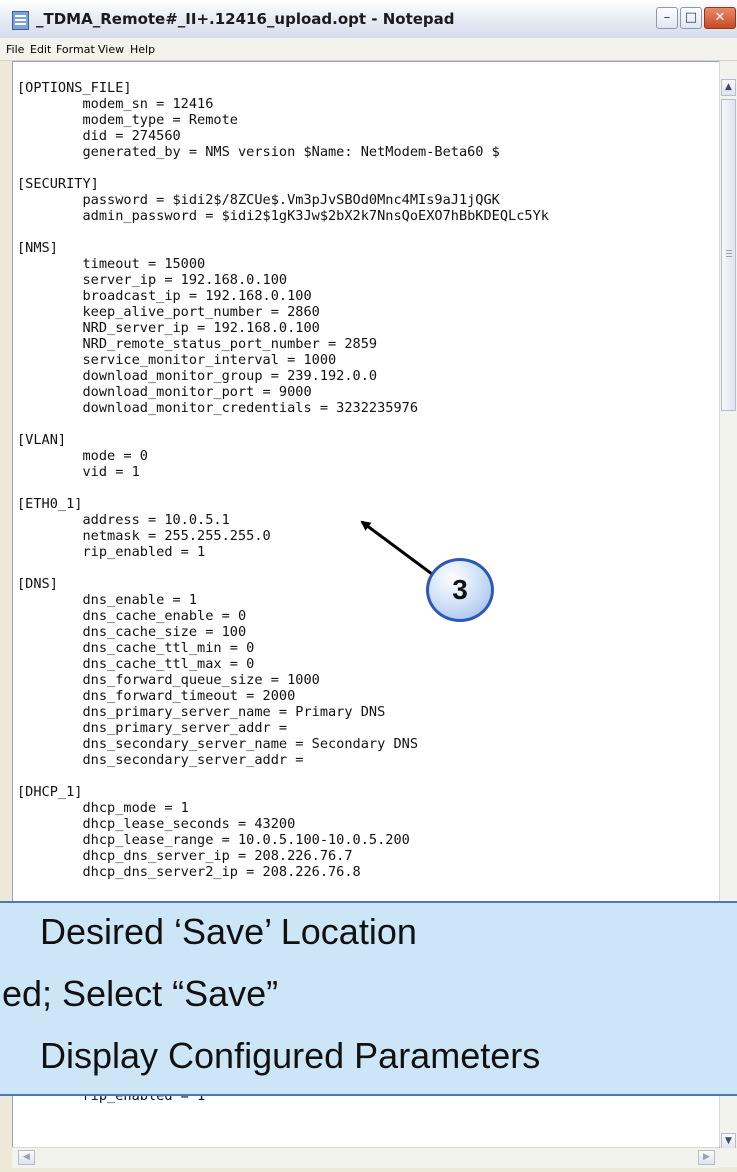 This screenshot has height=1172, width=737. I want to click on overlay-line-1: Desired ‘Save’ Location, so click(228, 931).